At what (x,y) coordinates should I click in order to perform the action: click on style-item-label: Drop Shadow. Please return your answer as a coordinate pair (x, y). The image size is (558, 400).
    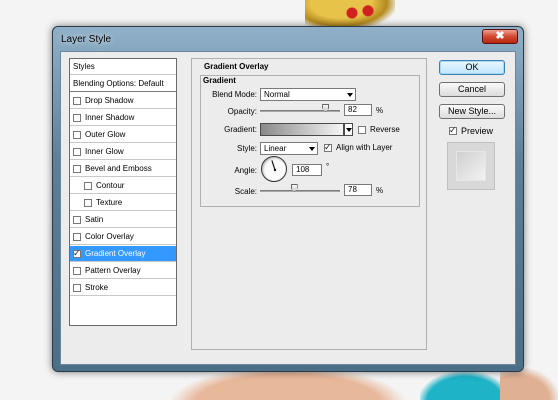
    Looking at the image, I should click on (109, 100).